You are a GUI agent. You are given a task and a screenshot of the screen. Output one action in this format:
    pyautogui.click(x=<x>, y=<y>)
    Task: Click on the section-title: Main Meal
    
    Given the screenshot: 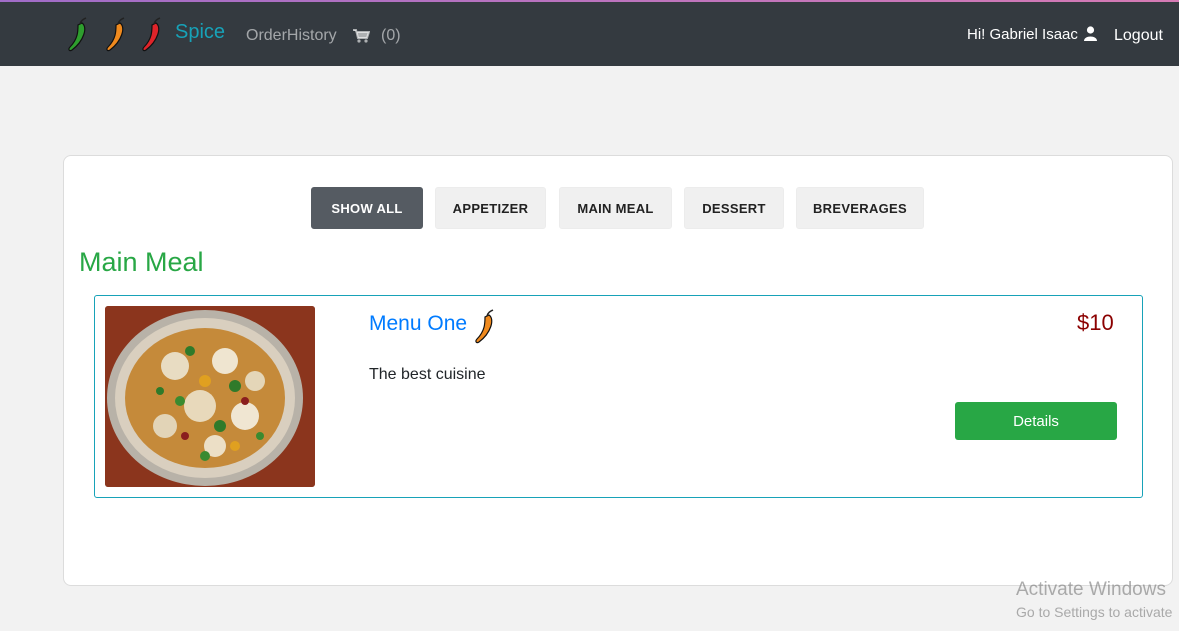 What is the action you would take?
    pyautogui.click(x=141, y=262)
    